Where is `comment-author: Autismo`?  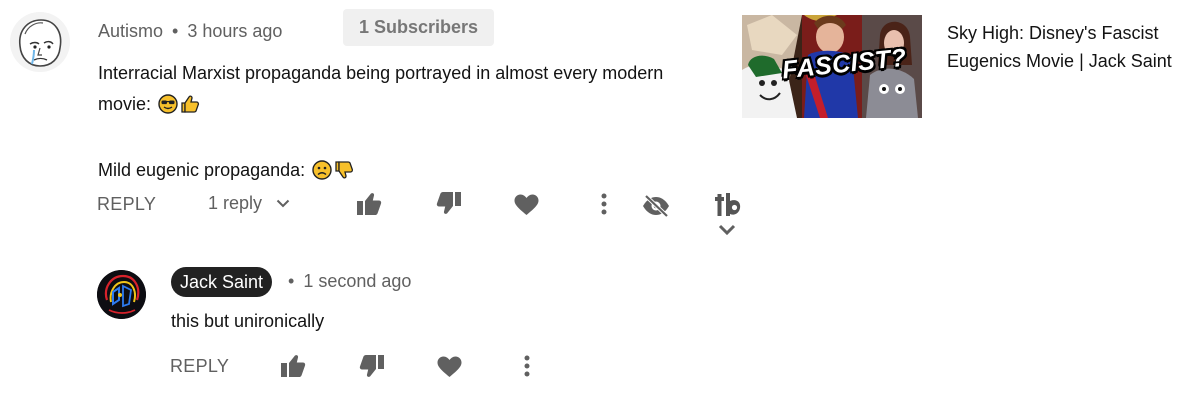 comment-author: Autismo is located at coordinates (130, 31).